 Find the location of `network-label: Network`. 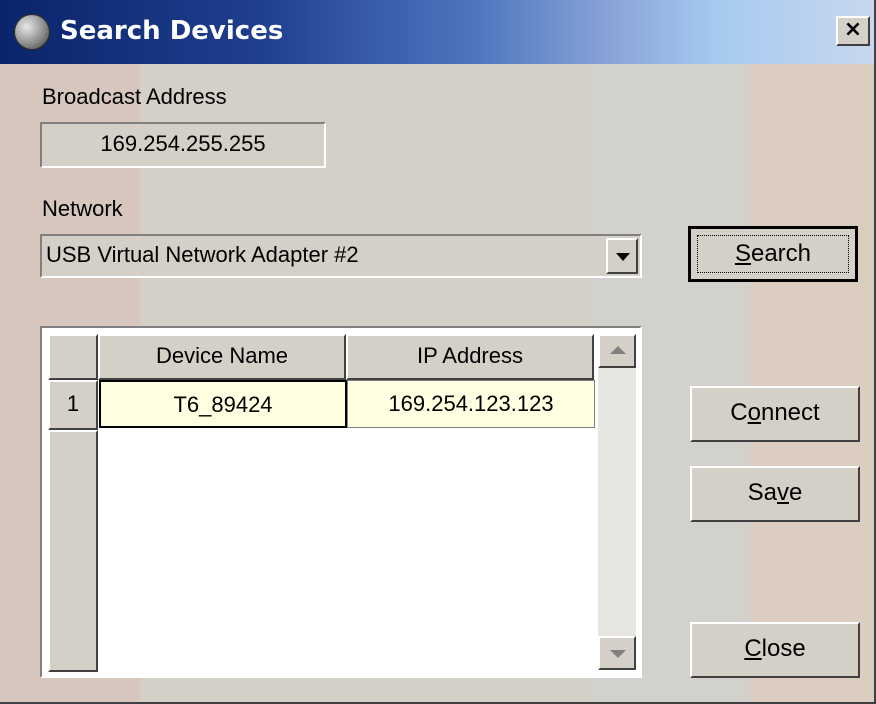

network-label: Network is located at coordinates (82, 208).